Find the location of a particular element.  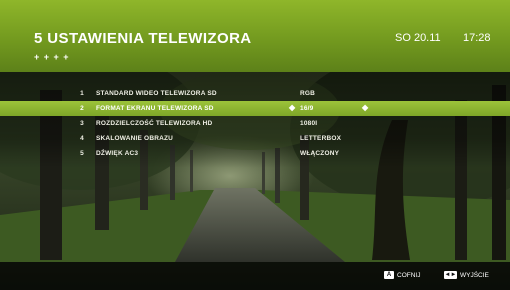

menu-item-rozdzielczosc: 3 ROZDZIELCZOŚĆ TELEWIZORA HD 1080i is located at coordinates (255, 123).